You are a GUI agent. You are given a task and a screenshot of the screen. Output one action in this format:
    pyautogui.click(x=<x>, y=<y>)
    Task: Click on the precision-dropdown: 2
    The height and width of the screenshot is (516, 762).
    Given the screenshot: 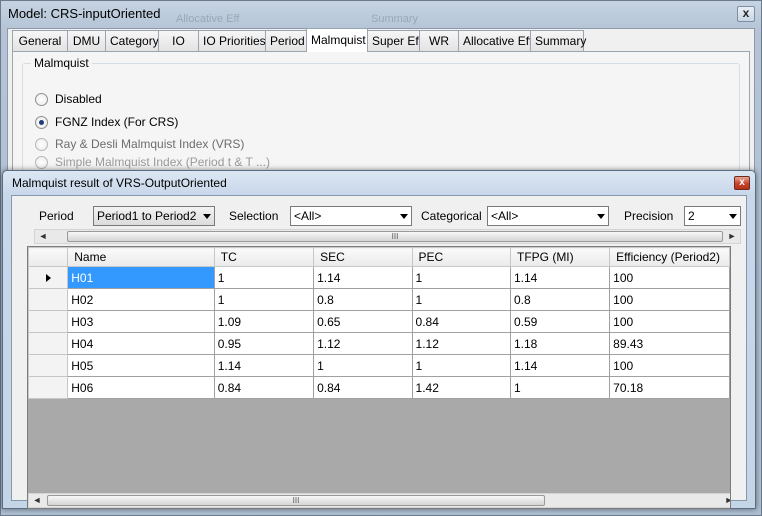 What is the action you would take?
    pyautogui.click(x=712, y=216)
    